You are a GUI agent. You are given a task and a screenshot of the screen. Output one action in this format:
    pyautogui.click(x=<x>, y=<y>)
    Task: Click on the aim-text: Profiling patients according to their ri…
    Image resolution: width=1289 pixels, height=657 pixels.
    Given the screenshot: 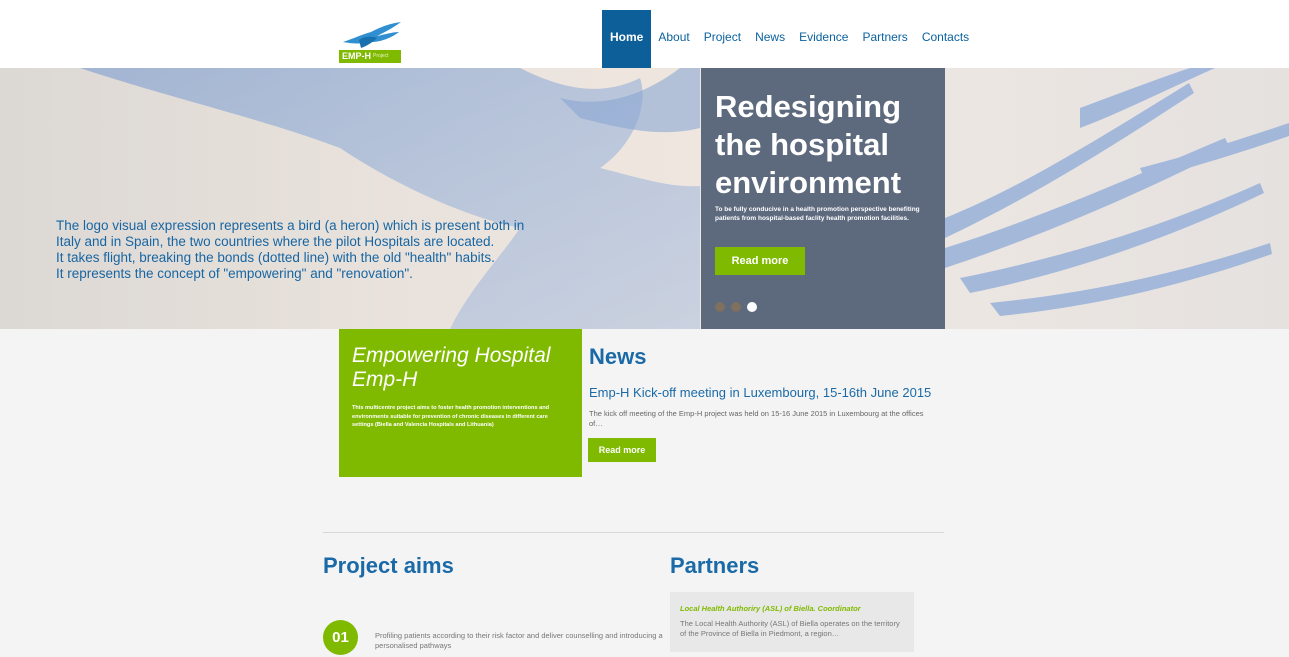 What is the action you would take?
    pyautogui.click(x=519, y=640)
    